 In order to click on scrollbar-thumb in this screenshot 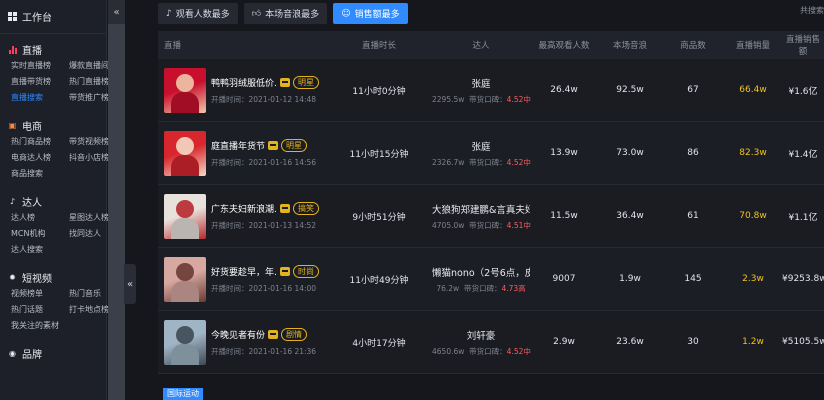, I will do `click(116, 212)`.